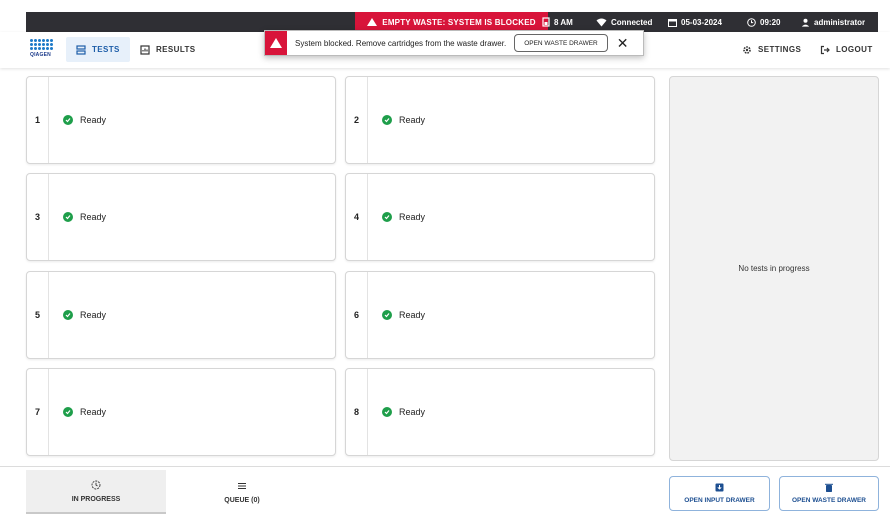 This screenshot has width=890, height=514. I want to click on slot-1: 1 Ready, so click(181, 120).